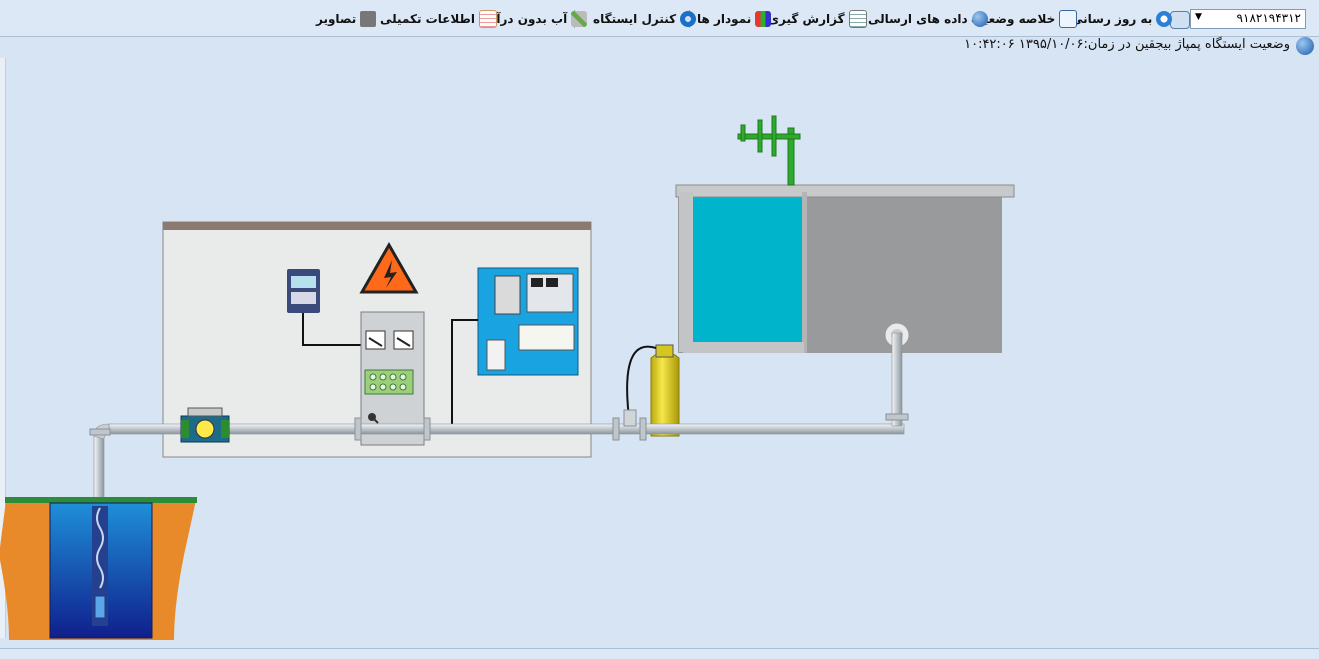 The image size is (1319, 659). What do you see at coordinates (528, 321) in the screenshot?
I see `chlorine-analyzer-panel` at bounding box center [528, 321].